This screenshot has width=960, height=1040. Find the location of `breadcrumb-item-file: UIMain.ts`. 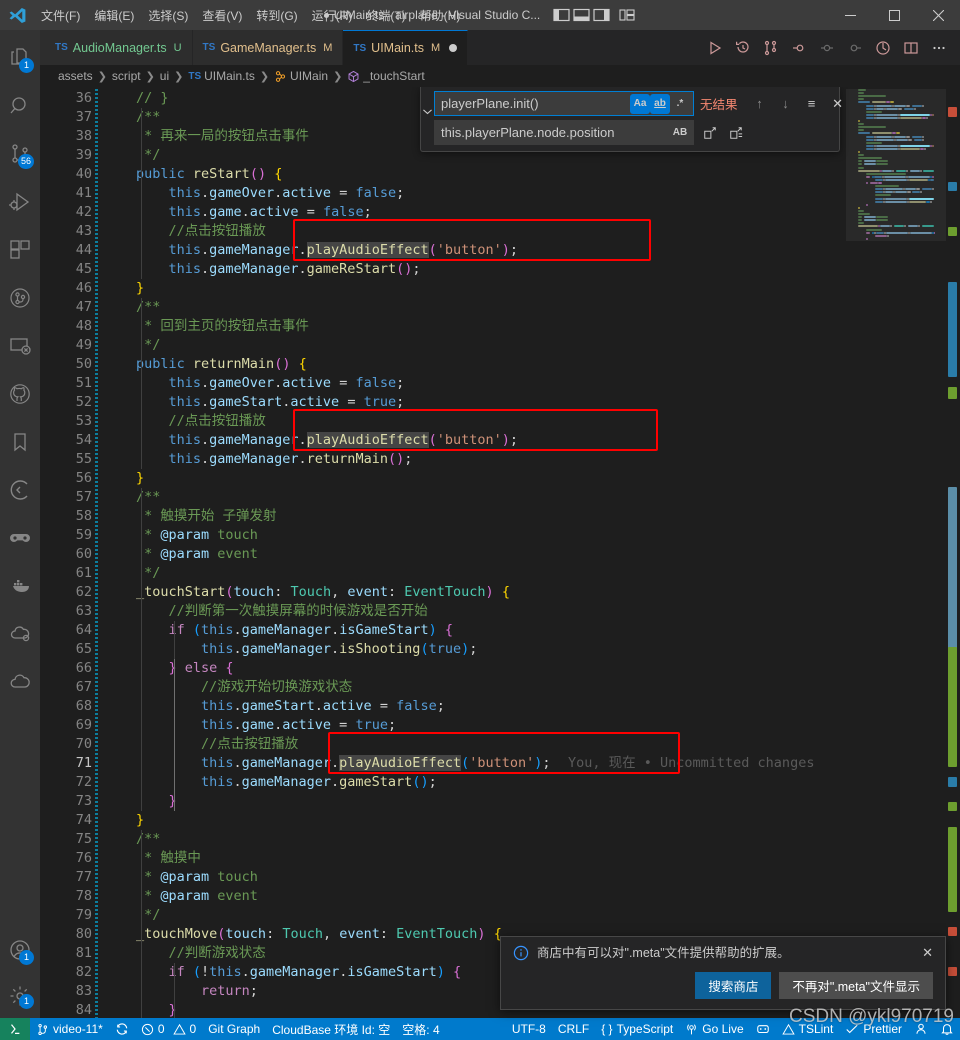

breadcrumb-item-file: UIMain.ts is located at coordinates (229, 76).